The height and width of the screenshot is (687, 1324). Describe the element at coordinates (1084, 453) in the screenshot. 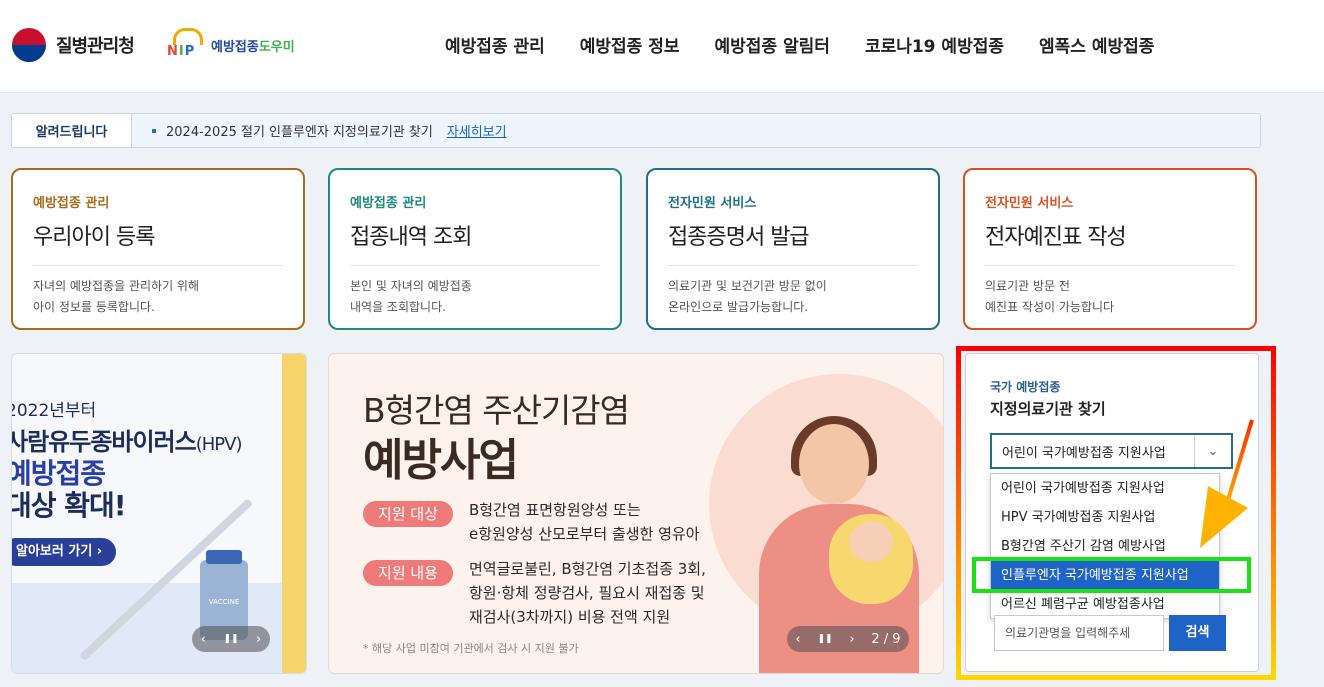

I see `program-select-value: 어린이 국가예방접종 지원사업` at that location.